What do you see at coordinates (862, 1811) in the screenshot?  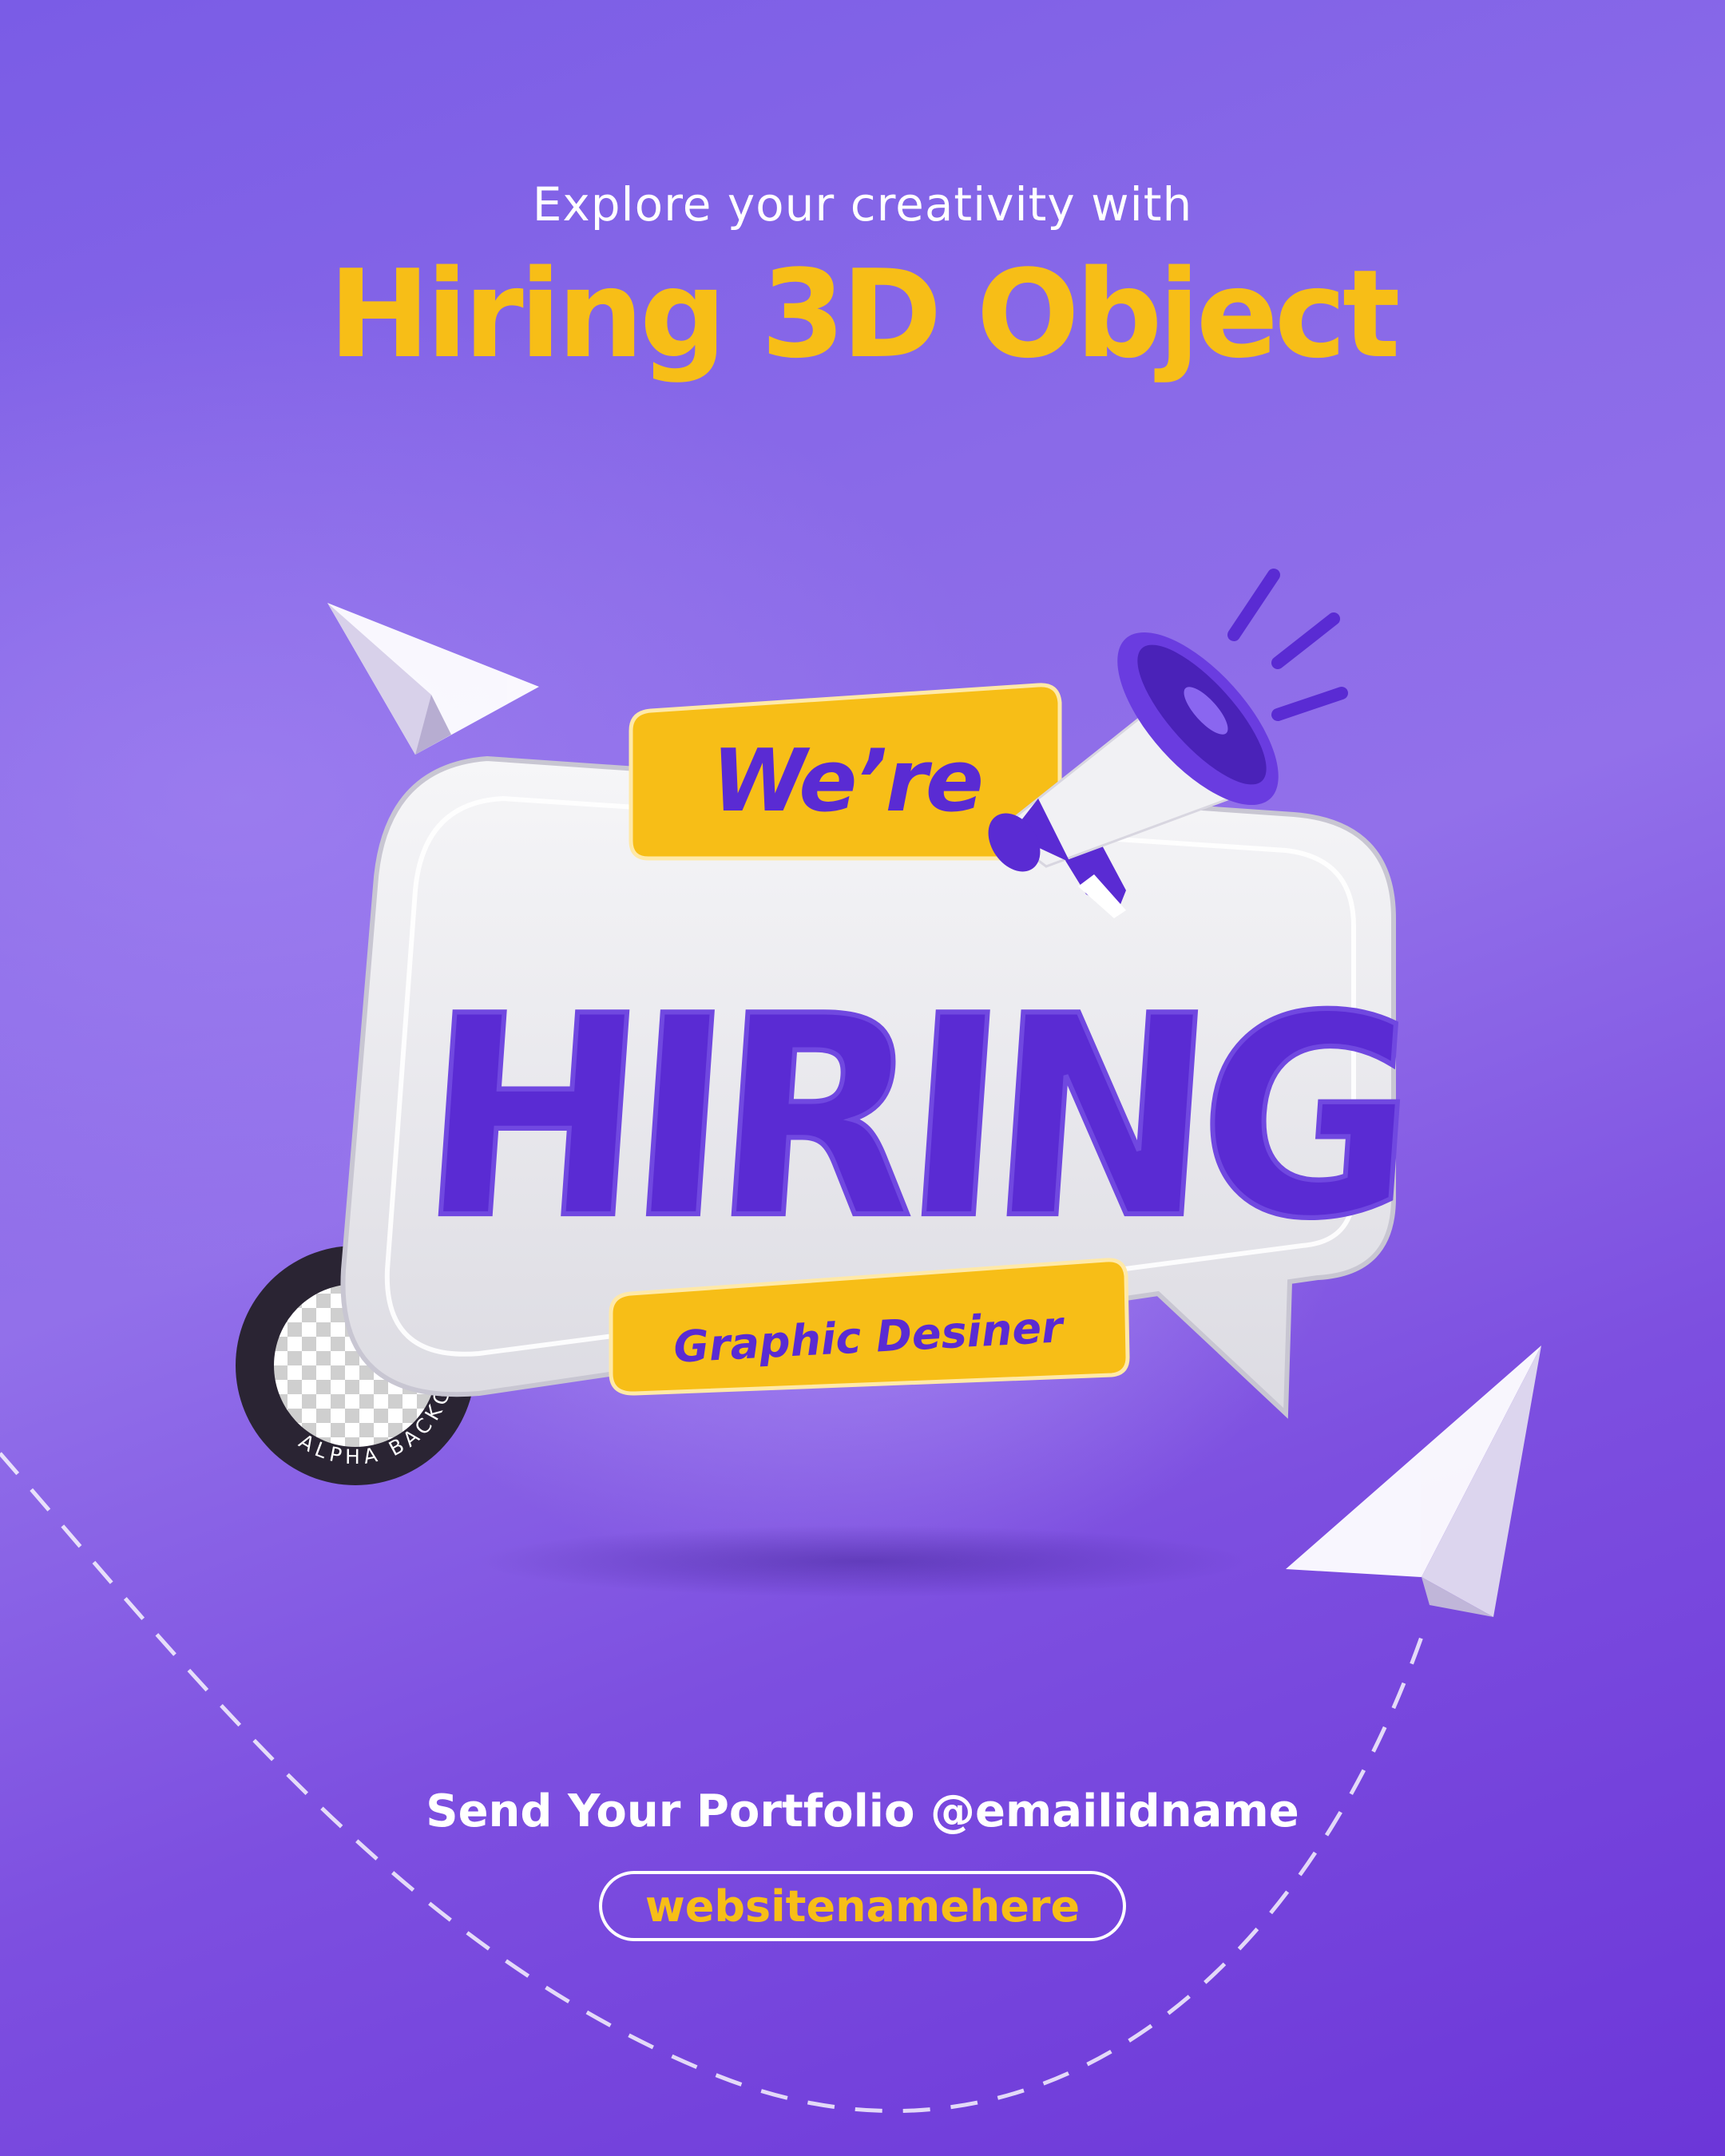 I see `portfolio-cta: Send Your Portfolio @emailidname` at bounding box center [862, 1811].